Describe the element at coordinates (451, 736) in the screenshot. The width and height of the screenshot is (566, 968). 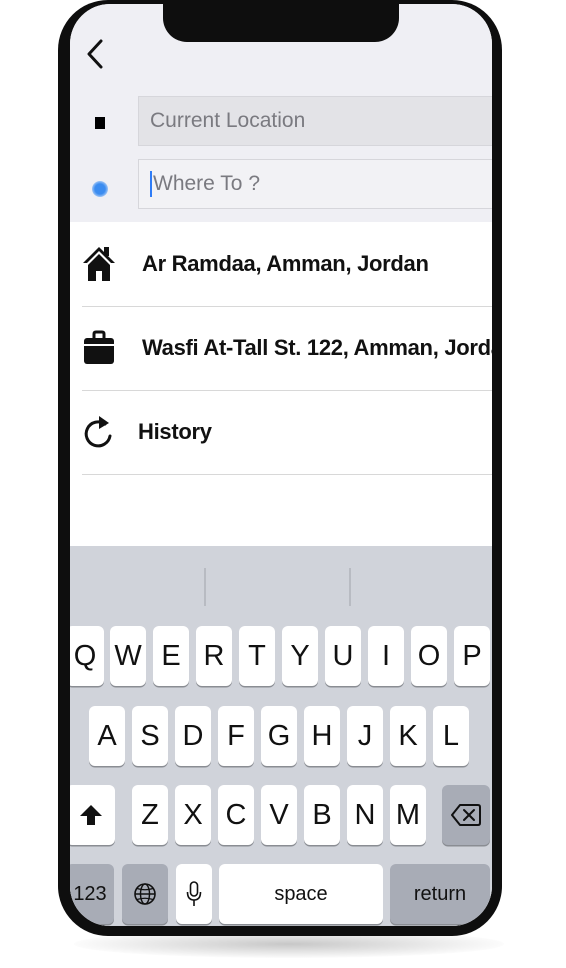
I see `key-l: L` at that location.